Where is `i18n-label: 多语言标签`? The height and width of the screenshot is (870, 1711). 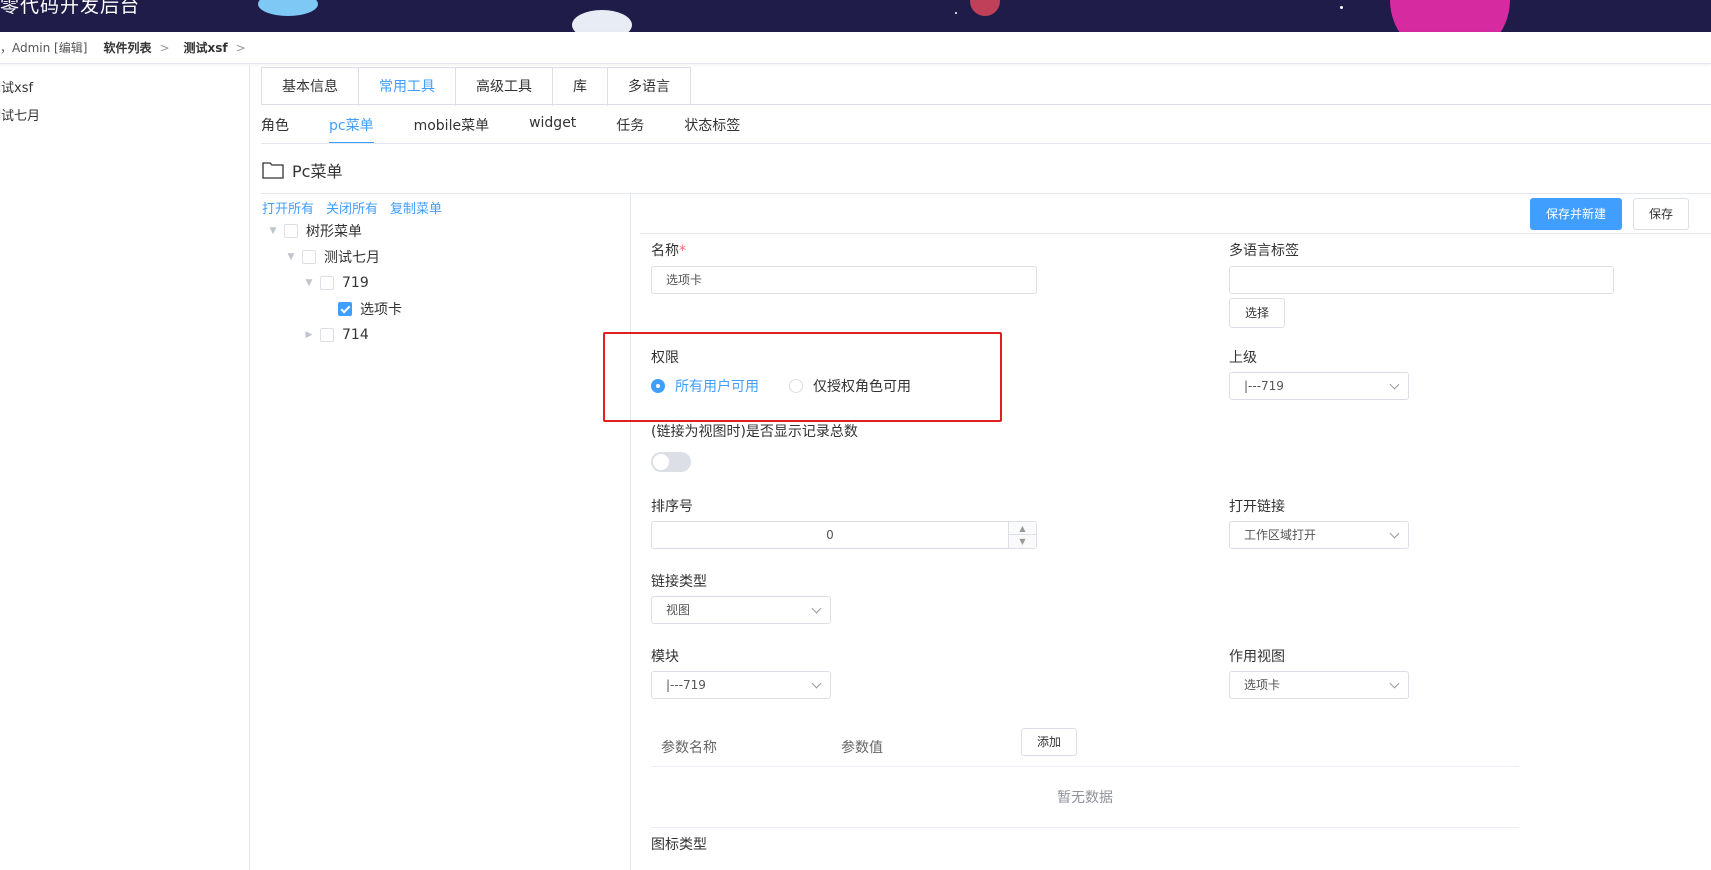 i18n-label: 多语言标签 is located at coordinates (1264, 251).